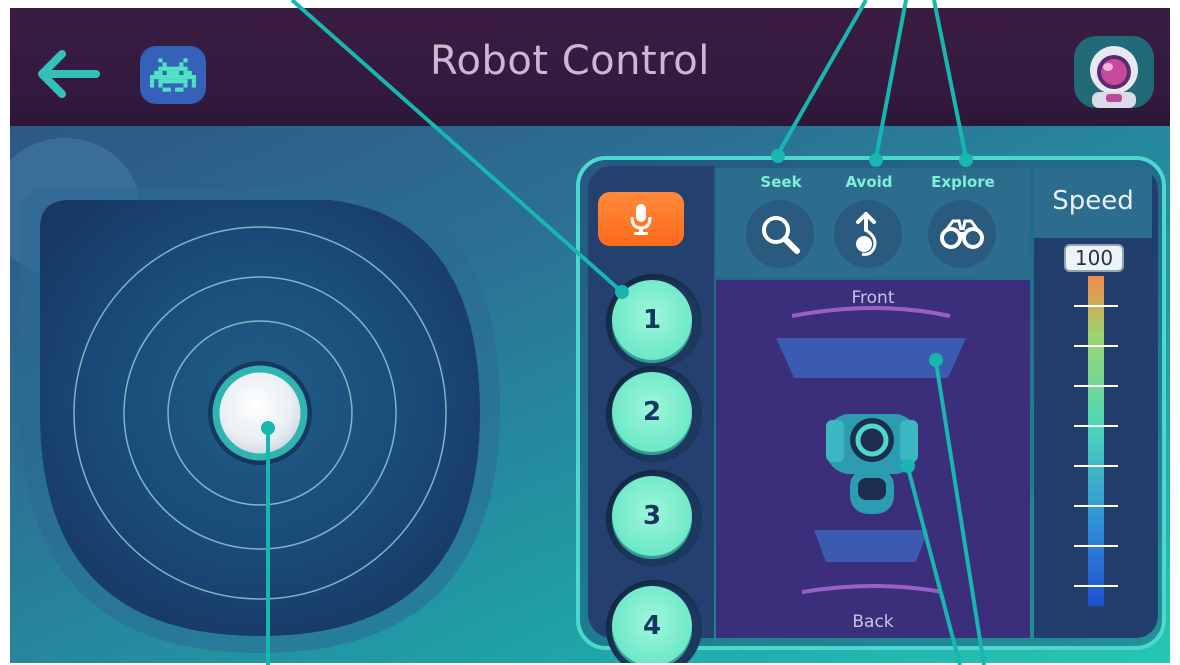  I want to click on avoid-mode-button, so click(868, 234).